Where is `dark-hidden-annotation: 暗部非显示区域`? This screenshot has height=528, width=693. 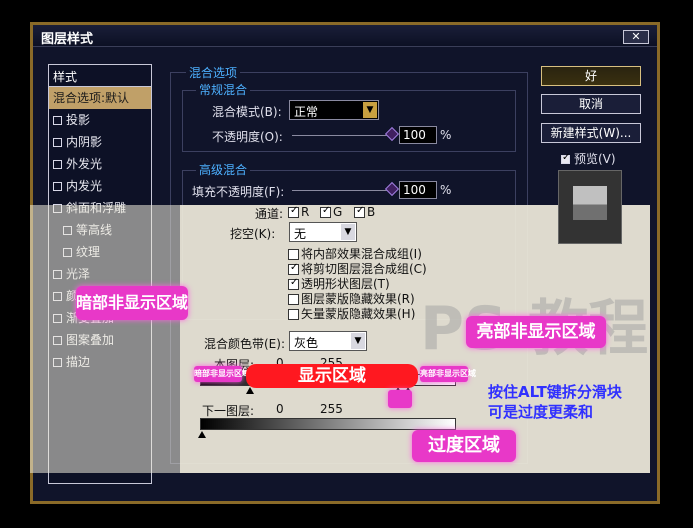 dark-hidden-annotation: 暗部非显示区域 is located at coordinates (132, 303).